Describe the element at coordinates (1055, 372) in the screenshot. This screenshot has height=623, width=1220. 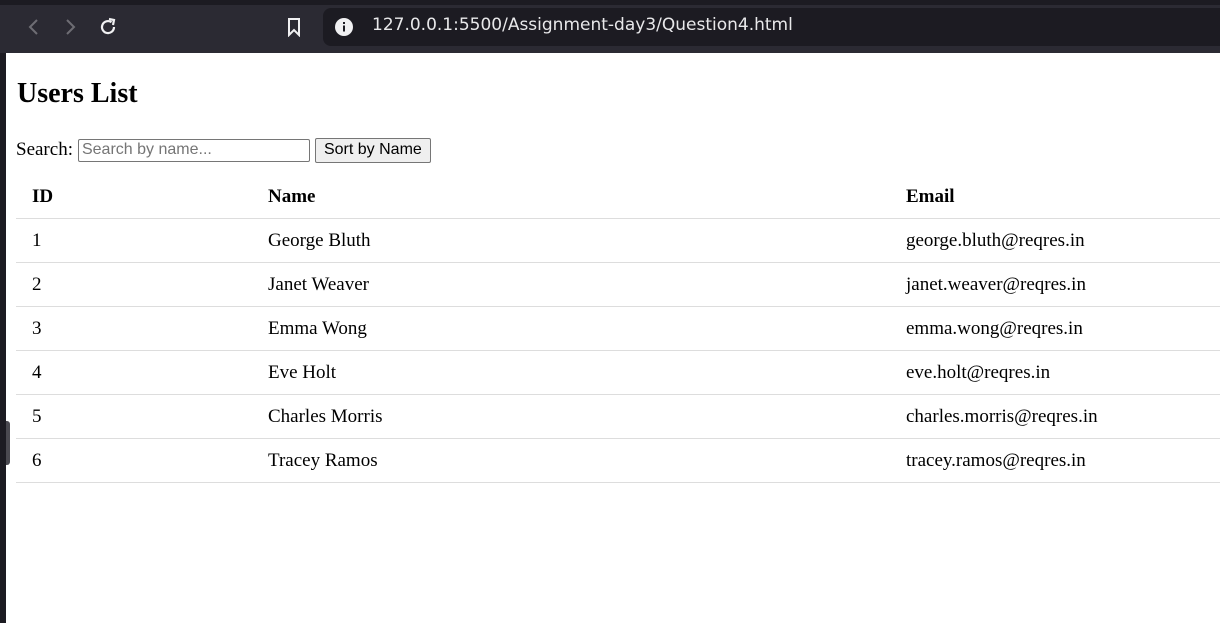
I see `cell-email: eve.holt@reqres.in` at that location.